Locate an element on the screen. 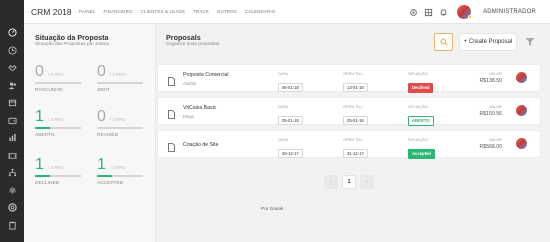  handshake-icon is located at coordinates (12, 68).